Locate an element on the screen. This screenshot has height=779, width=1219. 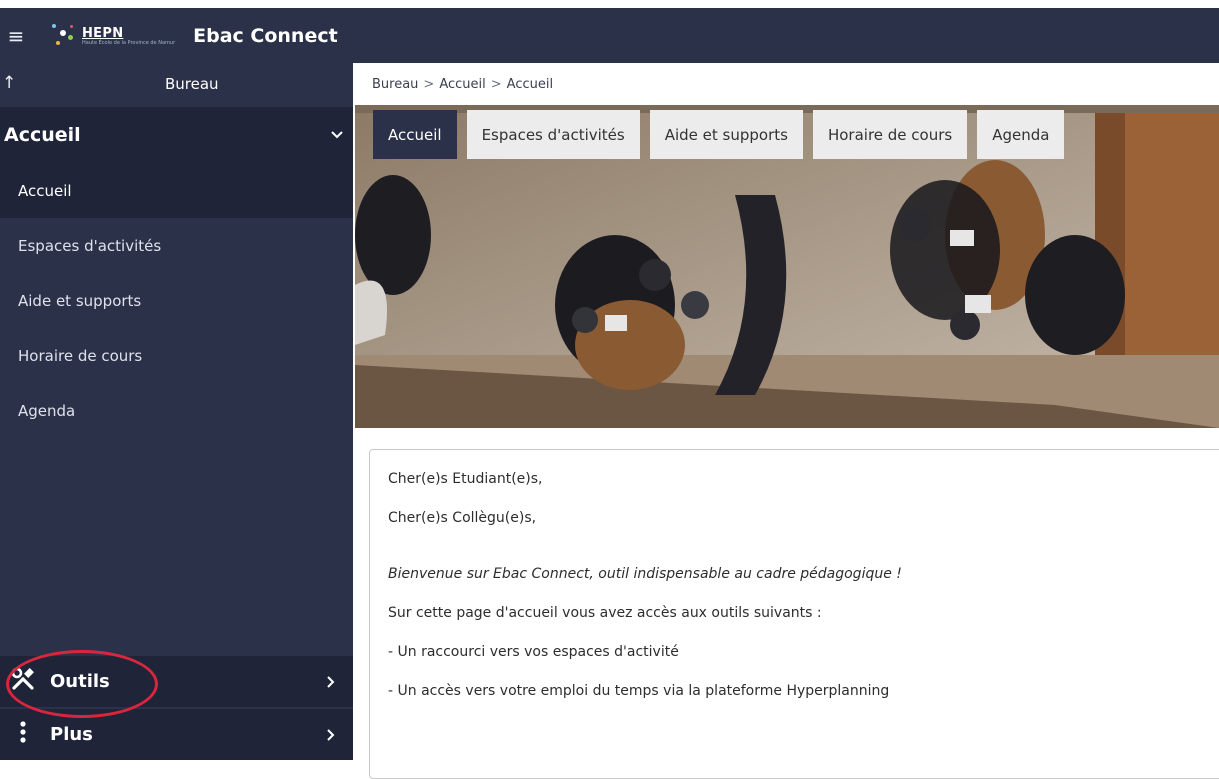
hepn-logo: HEPN Haute École de la Province de Namur is located at coordinates (112, 36).